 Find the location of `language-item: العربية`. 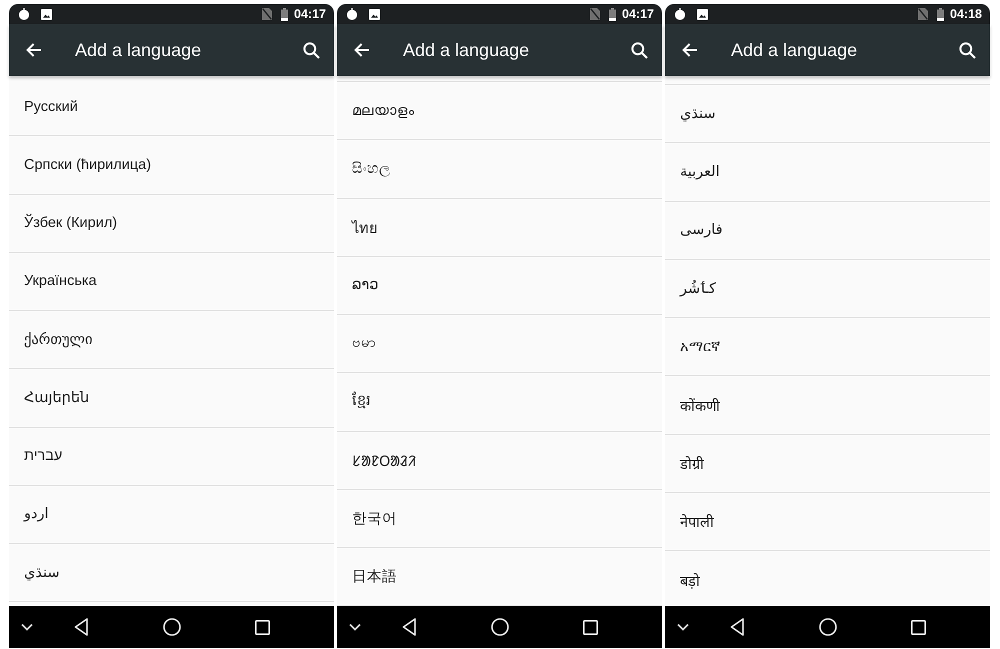

language-item: العربية is located at coordinates (827, 172).